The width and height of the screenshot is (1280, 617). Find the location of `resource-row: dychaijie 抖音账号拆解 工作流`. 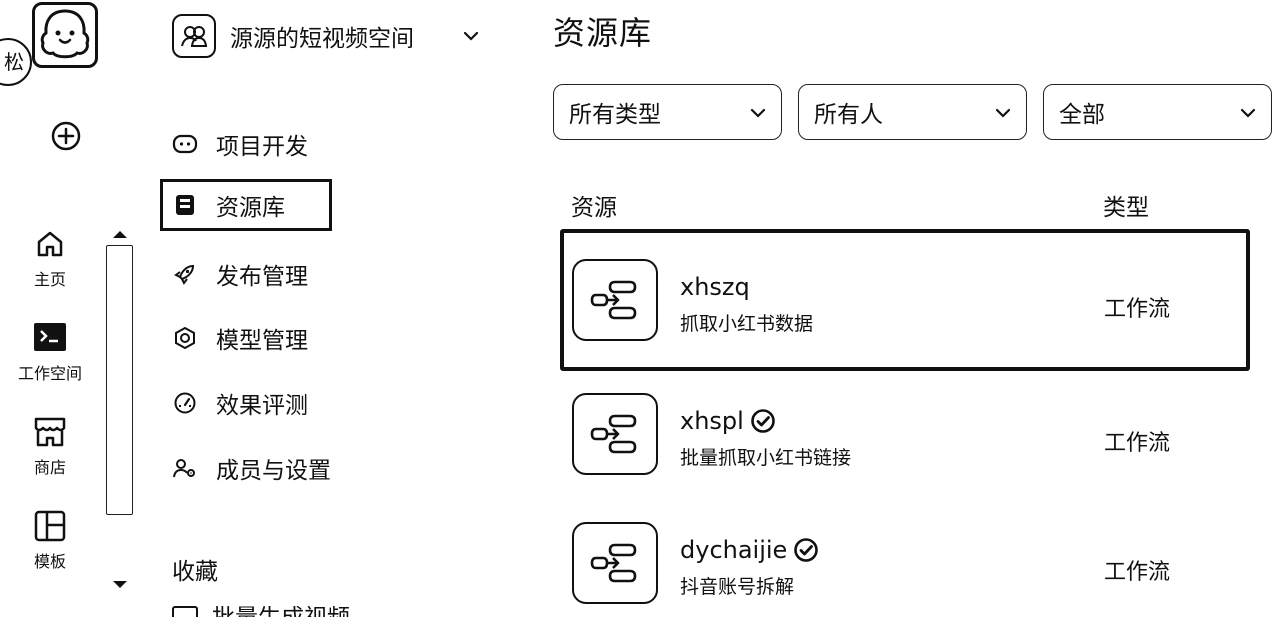

resource-row: dychaijie 抖音账号拆解 工作流 is located at coordinates (905, 554).